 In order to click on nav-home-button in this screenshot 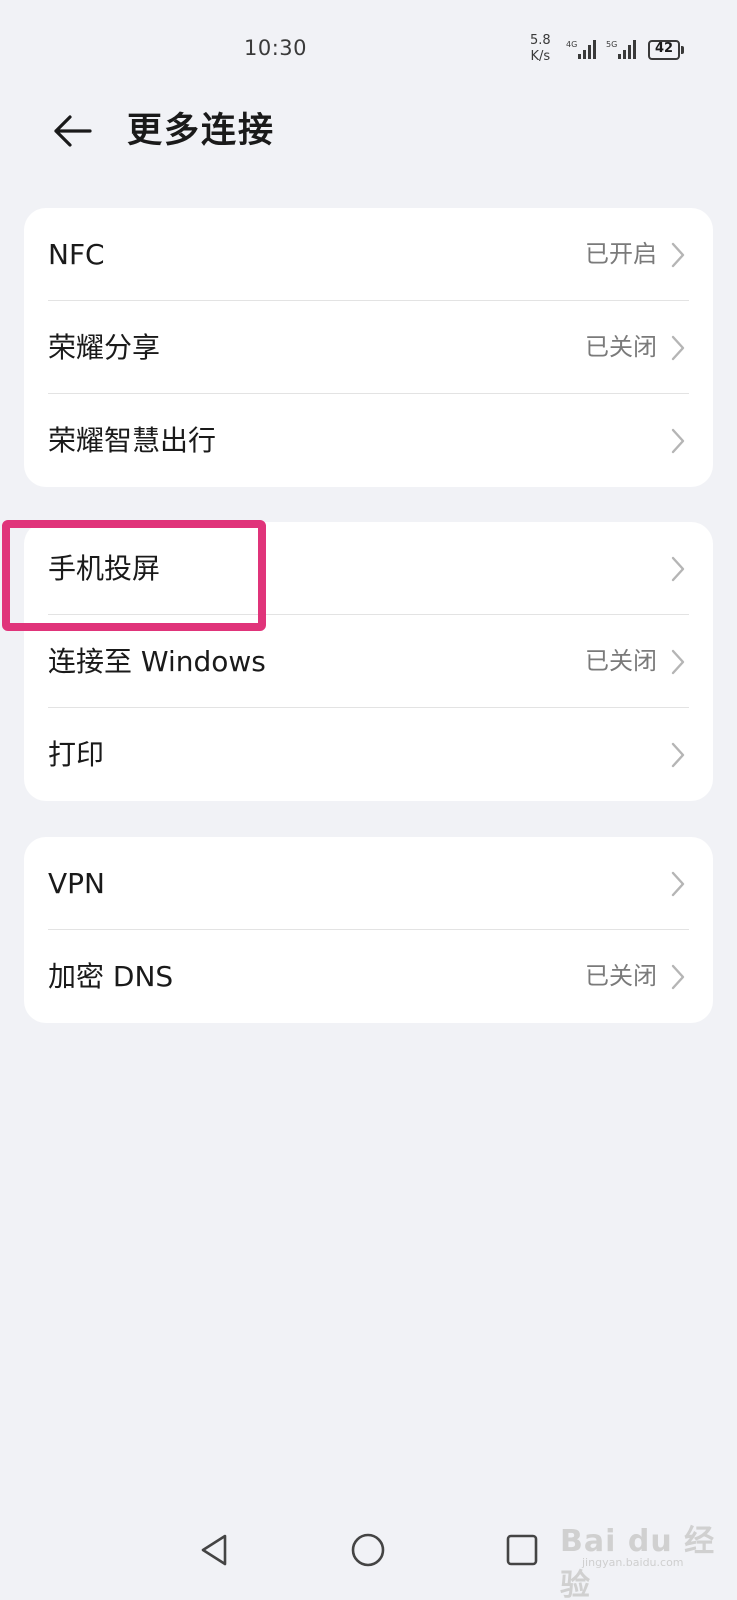, I will do `click(368, 1550)`.